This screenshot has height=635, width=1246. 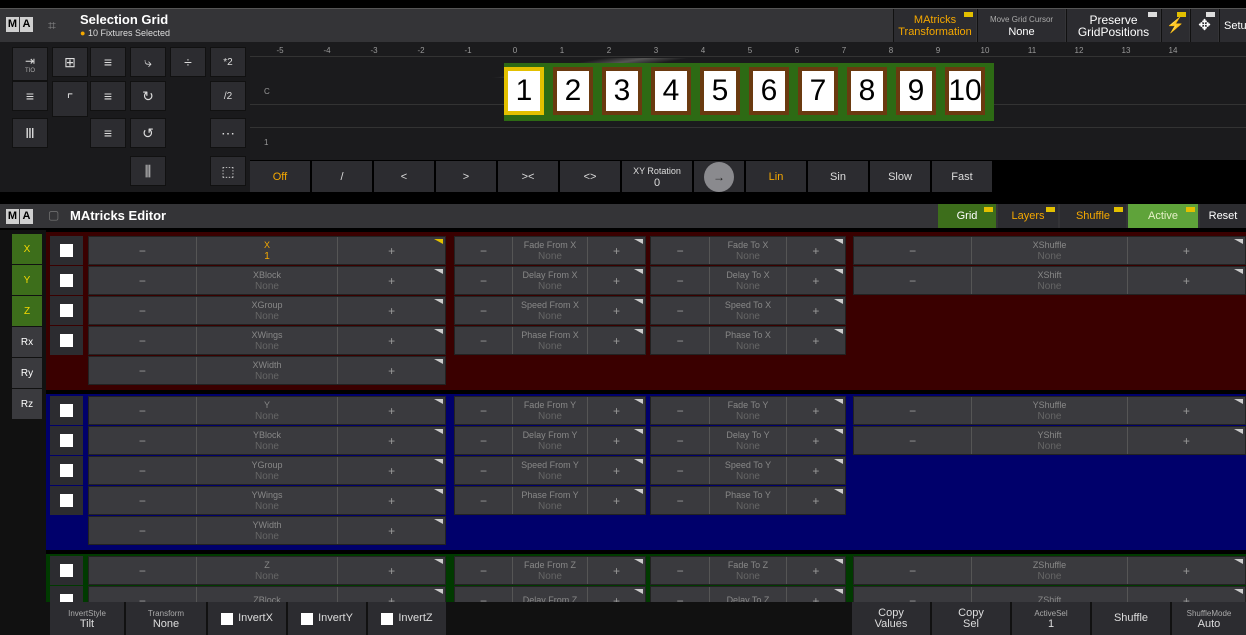 I want to click on param-phase-to-x: − Phase To X None +, so click(x=748, y=340).